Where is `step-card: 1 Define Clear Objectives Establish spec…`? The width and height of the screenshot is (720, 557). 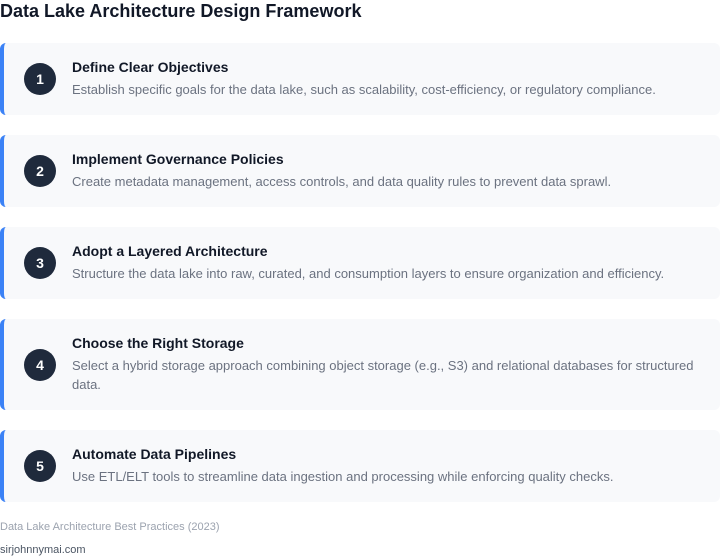
step-card: 1 Define Clear Objectives Establish spec… is located at coordinates (360, 79).